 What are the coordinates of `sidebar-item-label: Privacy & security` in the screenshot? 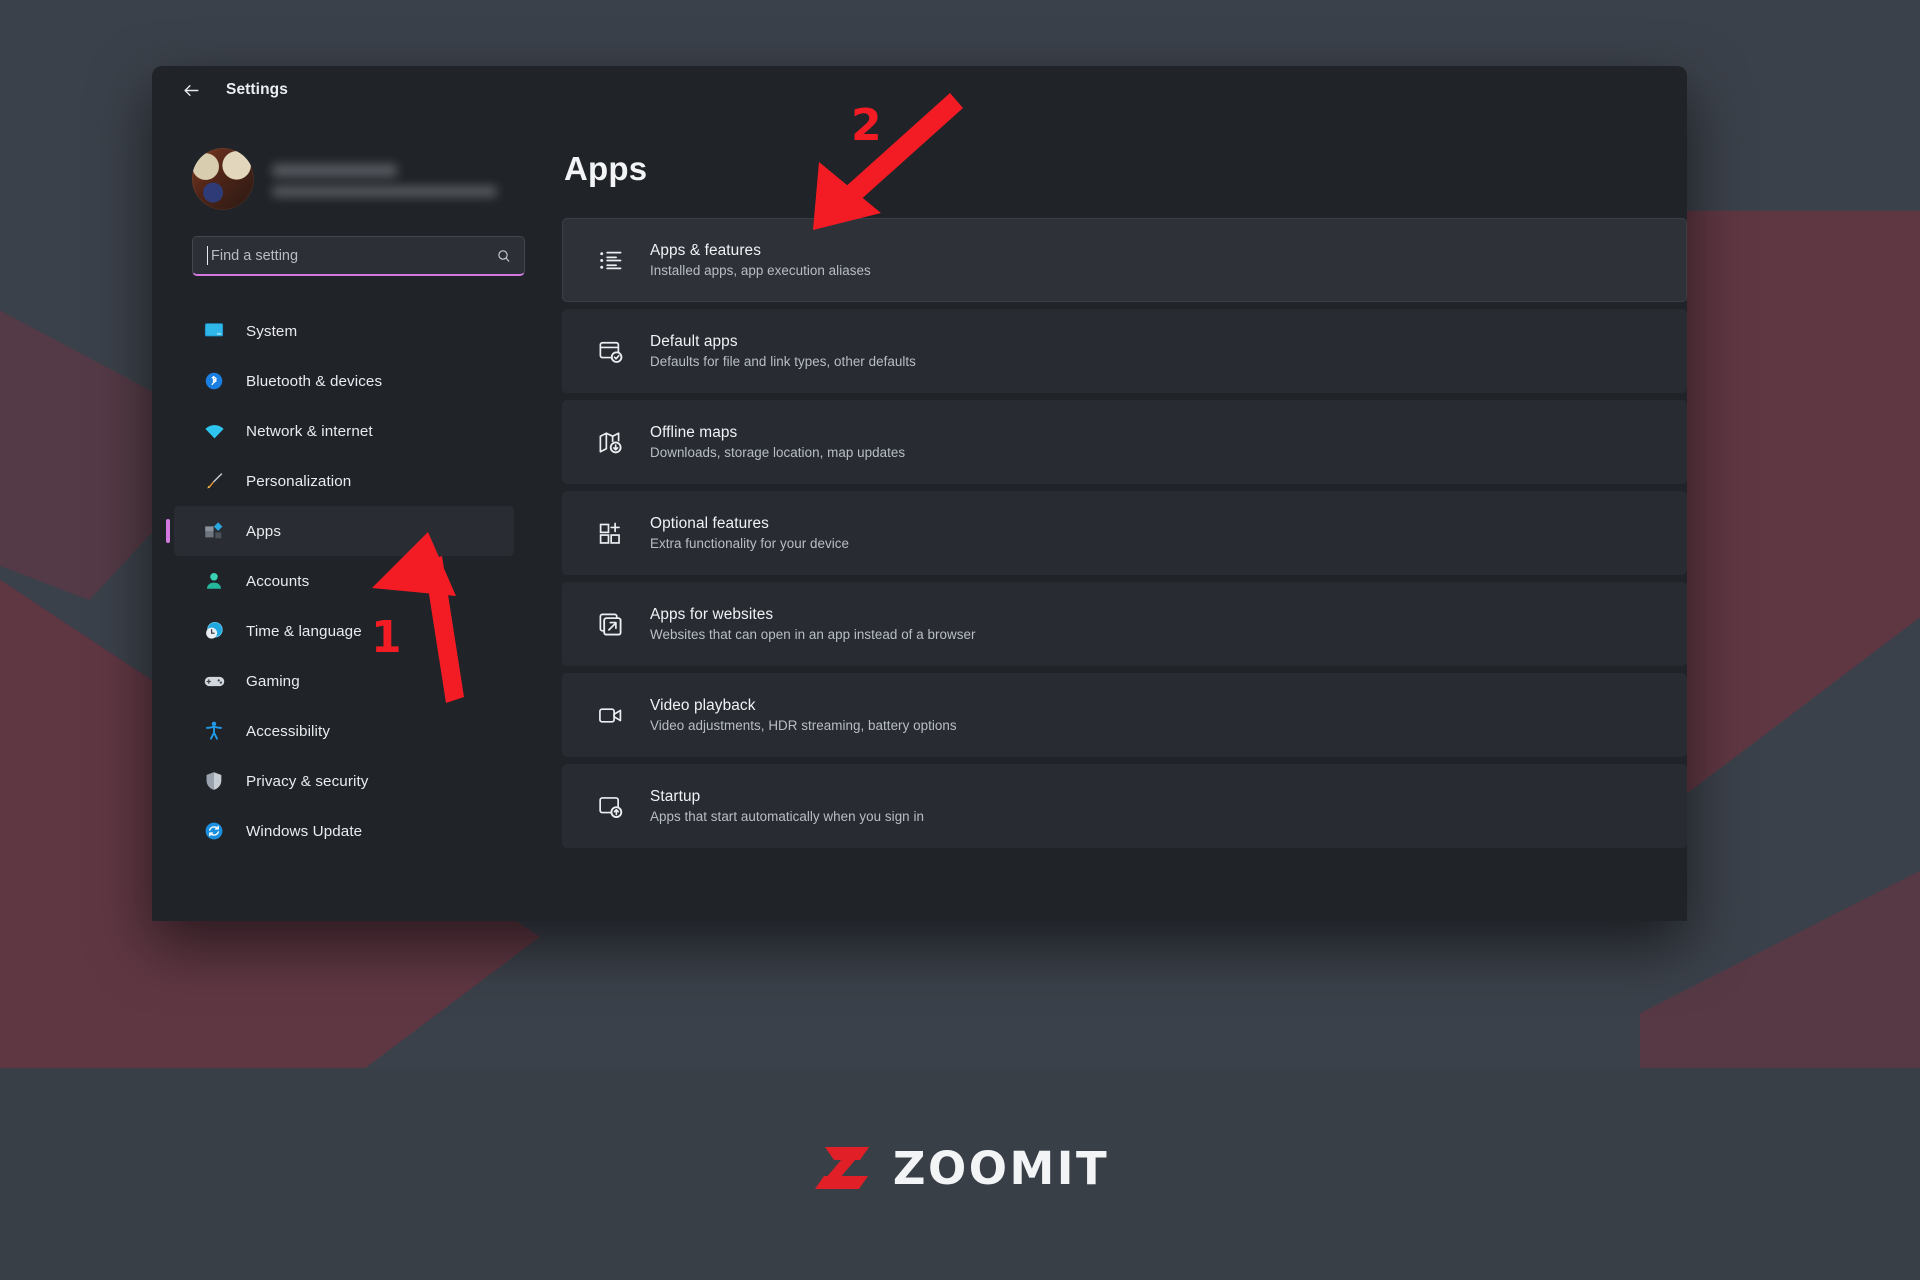 It's located at (307, 781).